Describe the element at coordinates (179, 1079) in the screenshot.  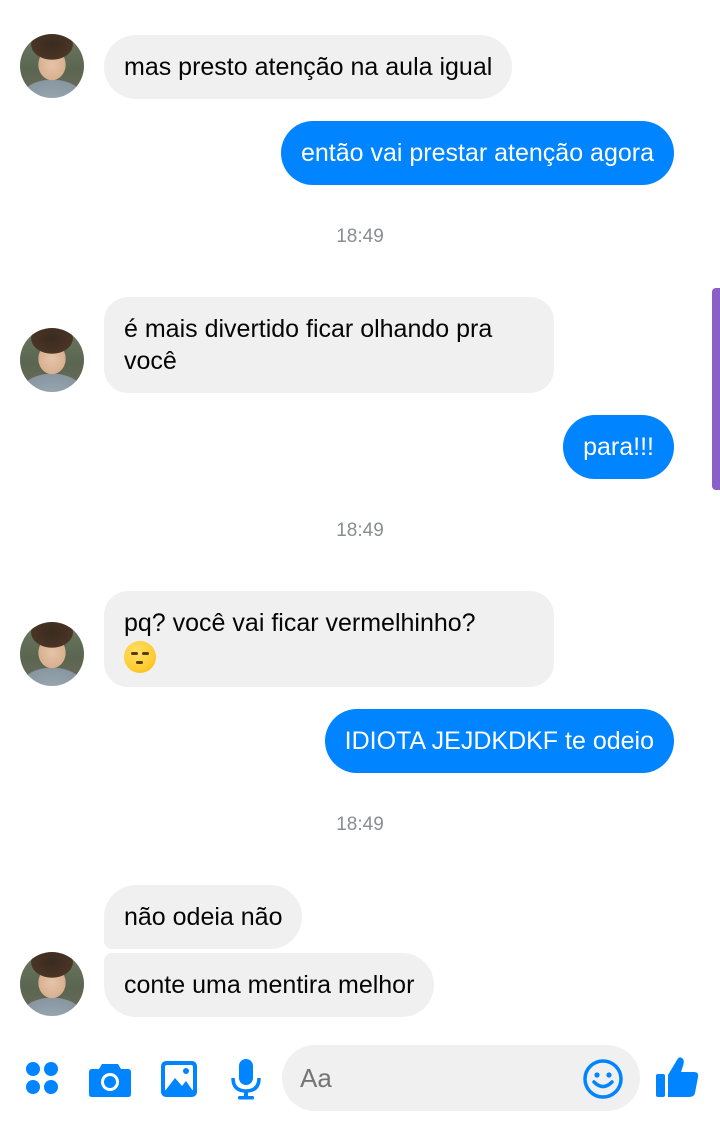
I see `image-icon` at that location.